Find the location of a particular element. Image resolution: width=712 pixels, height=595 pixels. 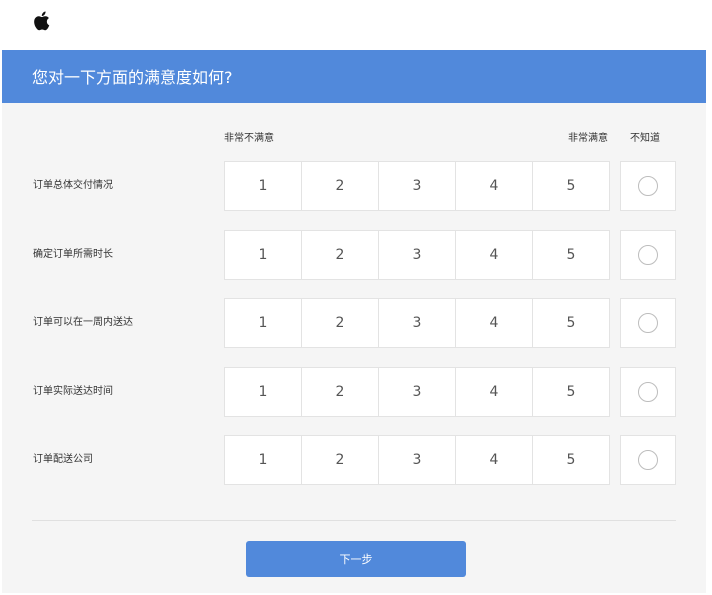

row-label: 确定订单所需时长 is located at coordinates (73, 254).